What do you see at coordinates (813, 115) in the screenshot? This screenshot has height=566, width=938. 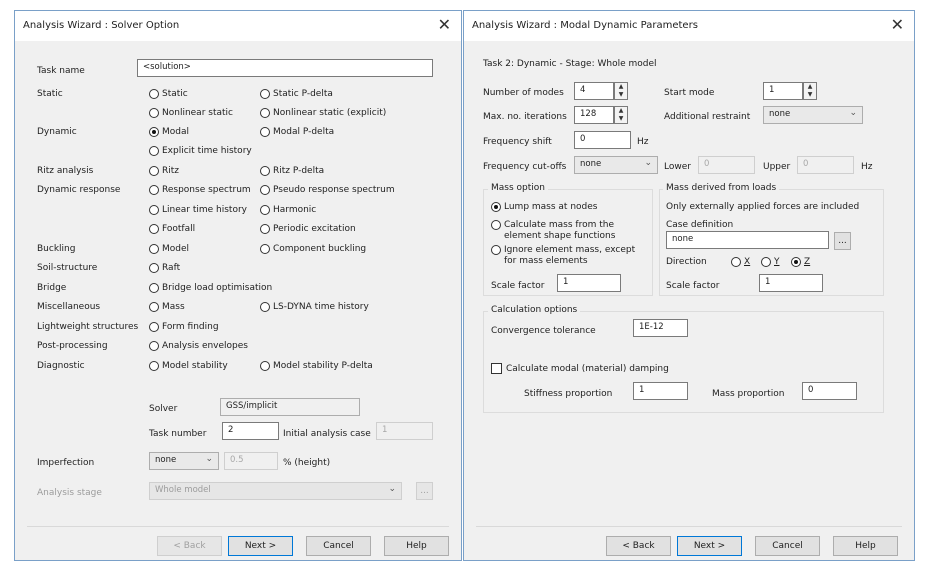 I see `additional-restraint-select: none ⌄` at bounding box center [813, 115].